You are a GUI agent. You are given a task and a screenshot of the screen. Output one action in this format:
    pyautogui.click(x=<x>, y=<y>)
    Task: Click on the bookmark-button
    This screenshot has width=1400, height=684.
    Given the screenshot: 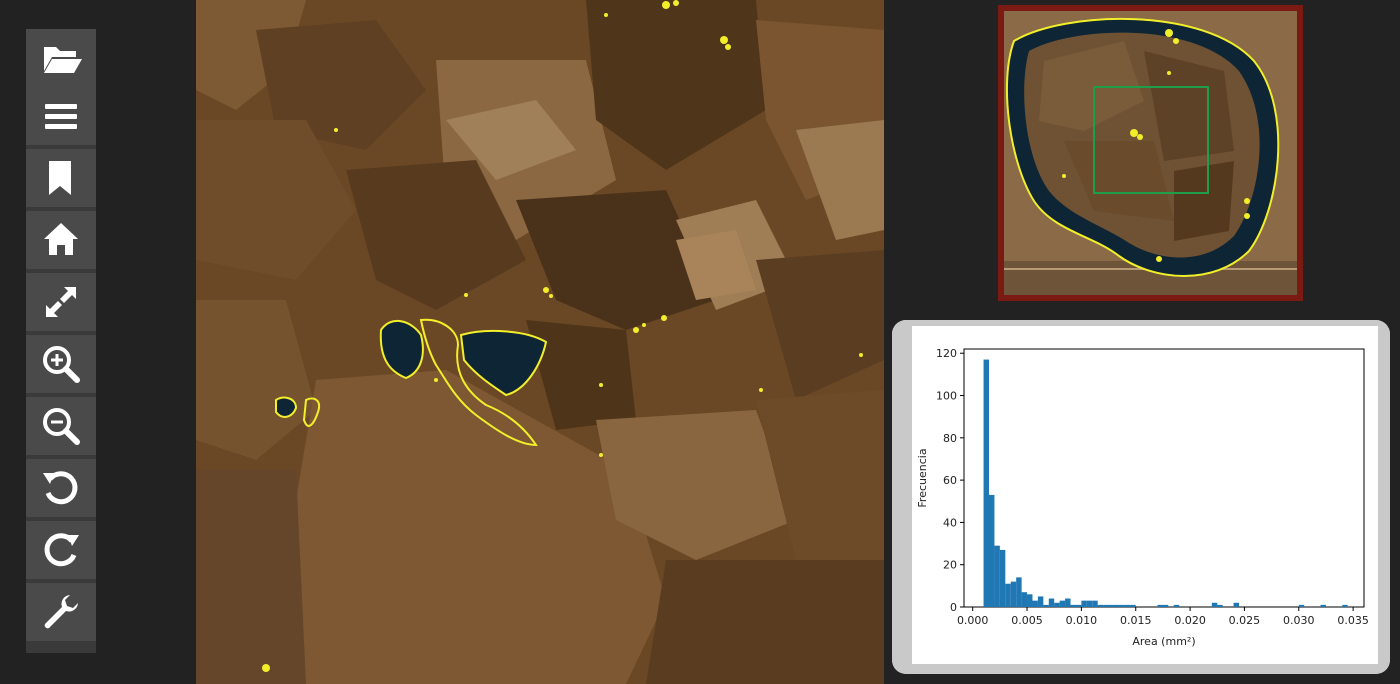 What is the action you would take?
    pyautogui.click(x=61, y=178)
    